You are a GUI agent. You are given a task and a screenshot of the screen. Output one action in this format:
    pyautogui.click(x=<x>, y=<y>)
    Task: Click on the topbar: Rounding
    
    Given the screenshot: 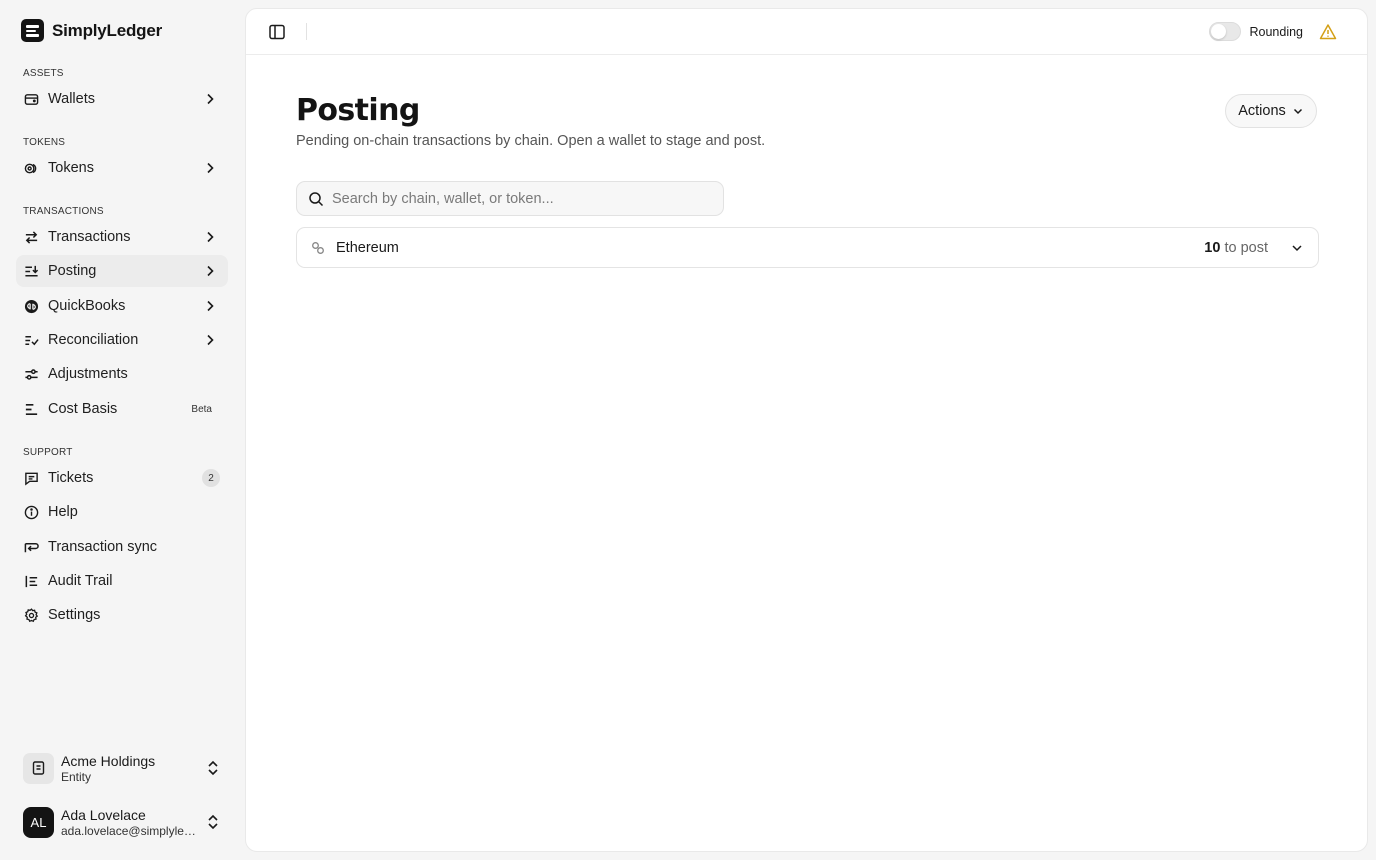 What is the action you would take?
    pyautogui.click(x=806, y=32)
    